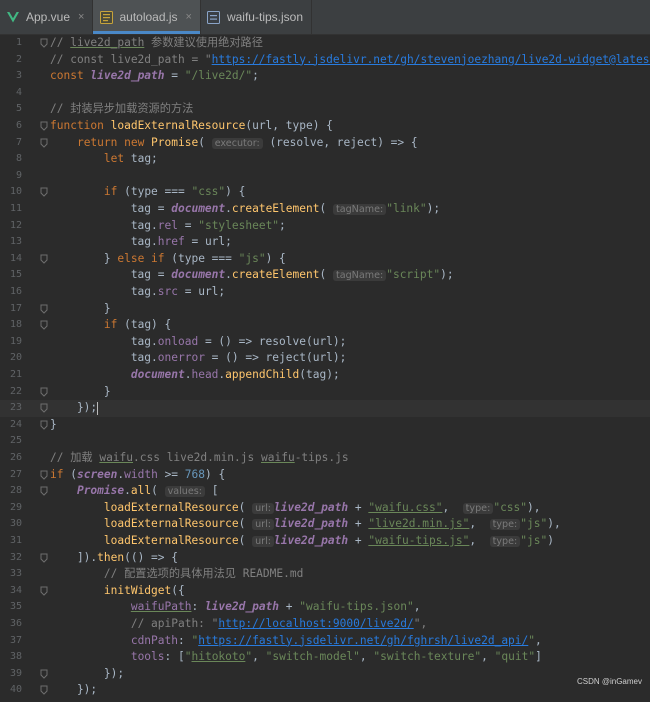 This screenshot has width=650, height=702. What do you see at coordinates (11, 226) in the screenshot?
I see `line-number: 12` at bounding box center [11, 226].